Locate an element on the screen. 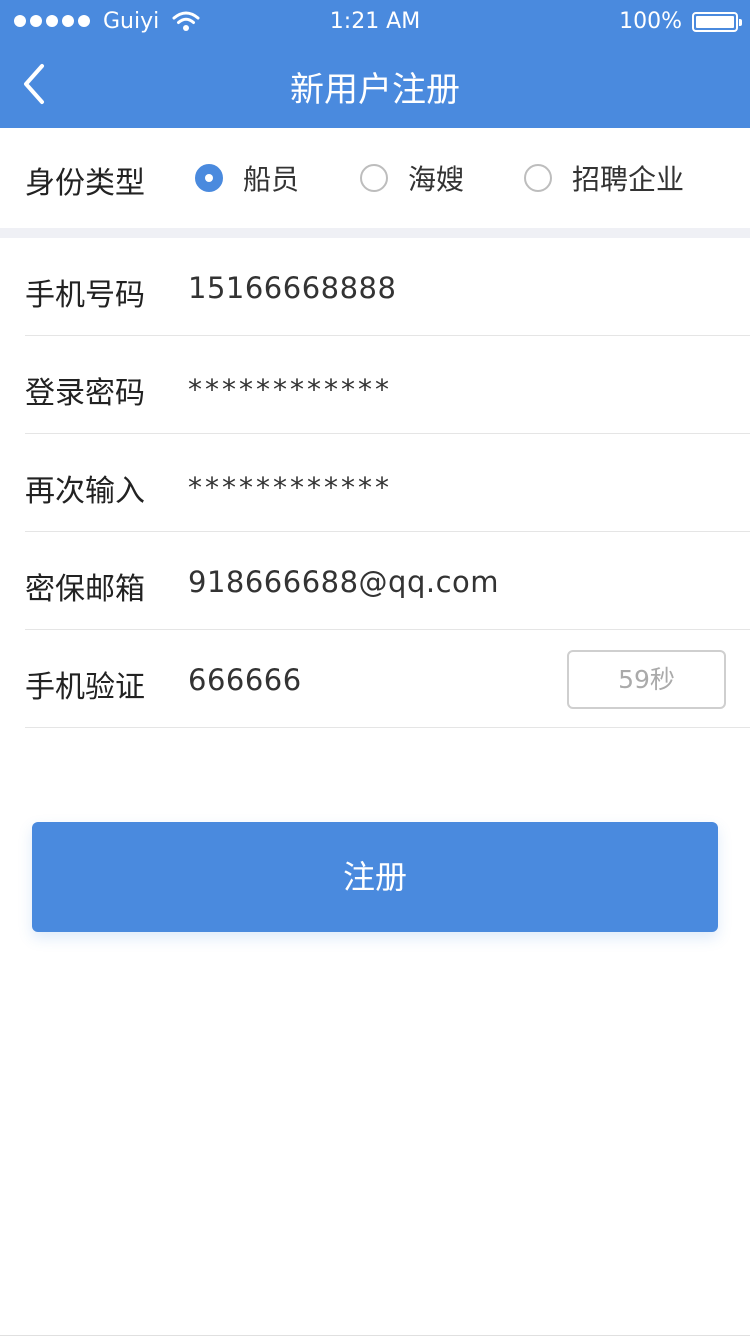  password-confirm-field-row: 再次输入 is located at coordinates (387, 483).